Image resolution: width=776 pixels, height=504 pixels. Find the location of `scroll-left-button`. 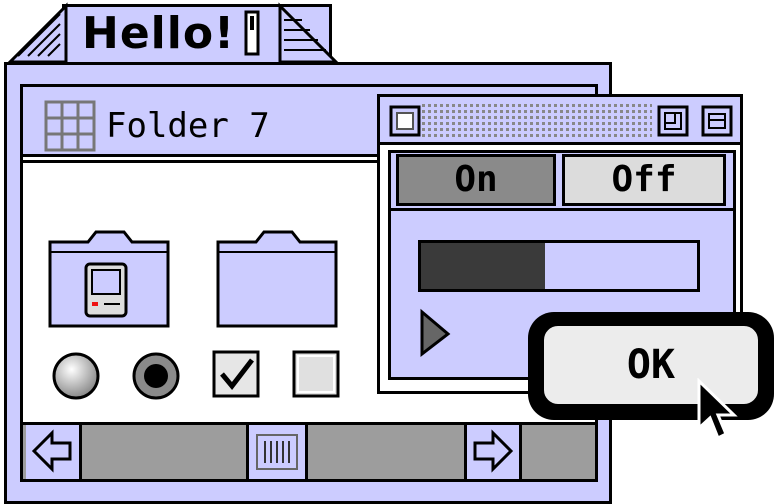

scroll-left-button is located at coordinates (54, 452).